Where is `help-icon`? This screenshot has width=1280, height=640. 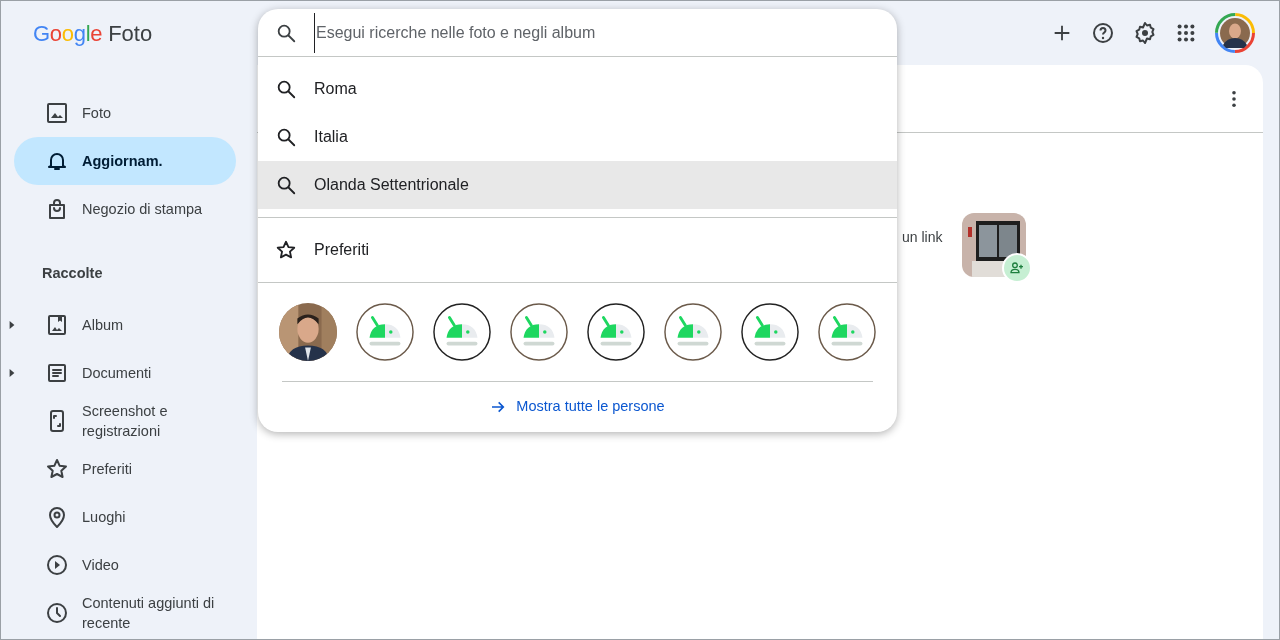
help-icon is located at coordinates (1103, 33).